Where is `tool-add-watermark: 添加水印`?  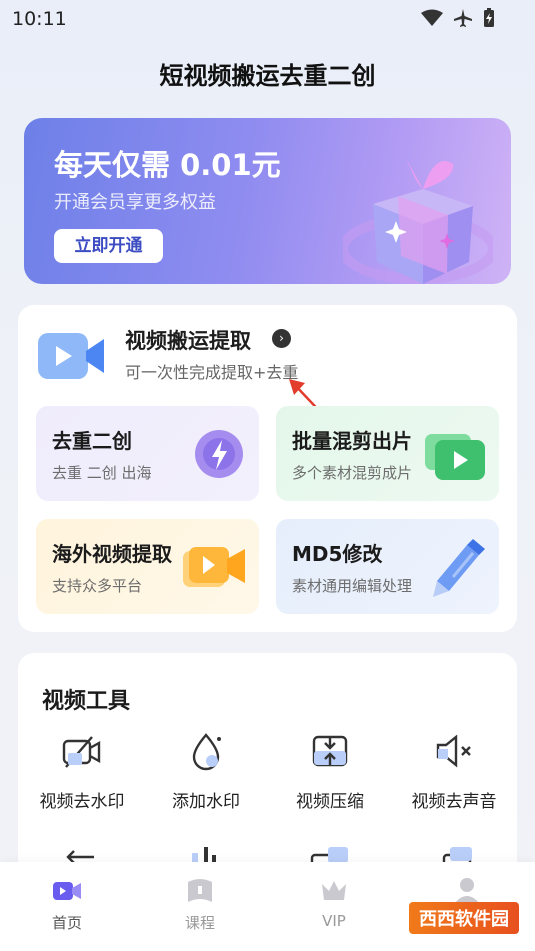
tool-add-watermark: 添加水印 is located at coordinates (206, 771).